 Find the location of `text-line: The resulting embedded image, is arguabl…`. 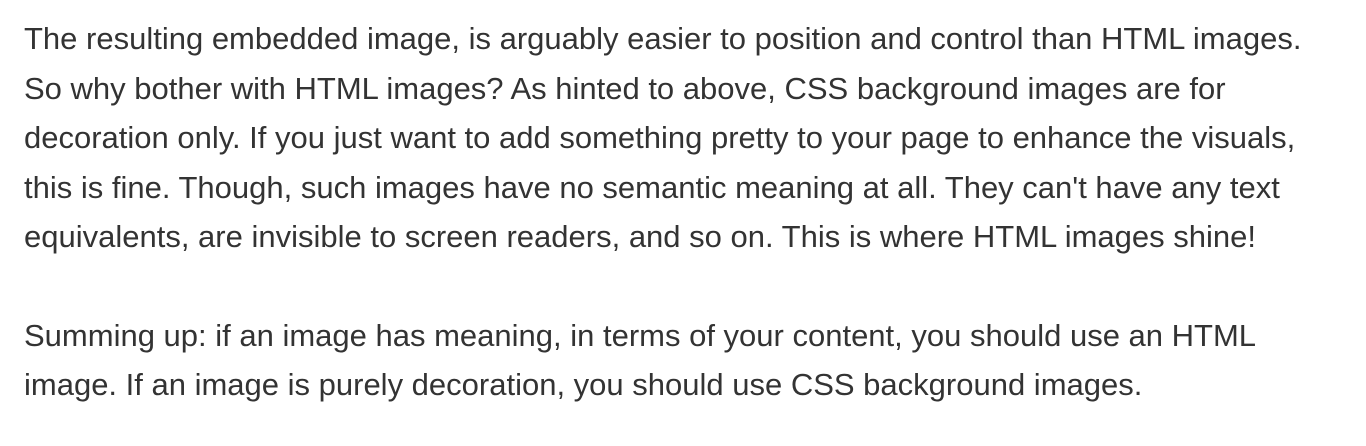

text-line: The resulting embedded image, is arguabl… is located at coordinates (663, 38).